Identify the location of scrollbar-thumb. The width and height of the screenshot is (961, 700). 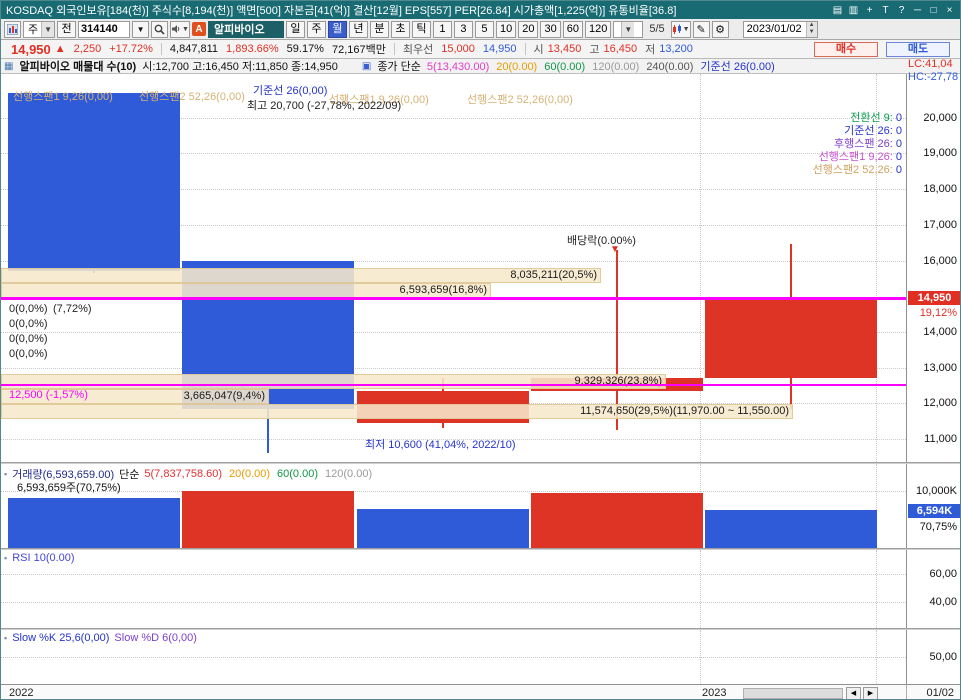
(793, 693).